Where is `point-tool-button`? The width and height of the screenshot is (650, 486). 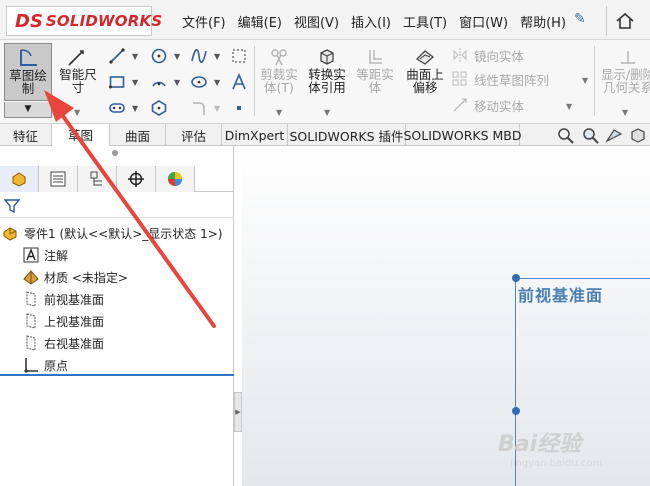 point-tool-button is located at coordinates (239, 108).